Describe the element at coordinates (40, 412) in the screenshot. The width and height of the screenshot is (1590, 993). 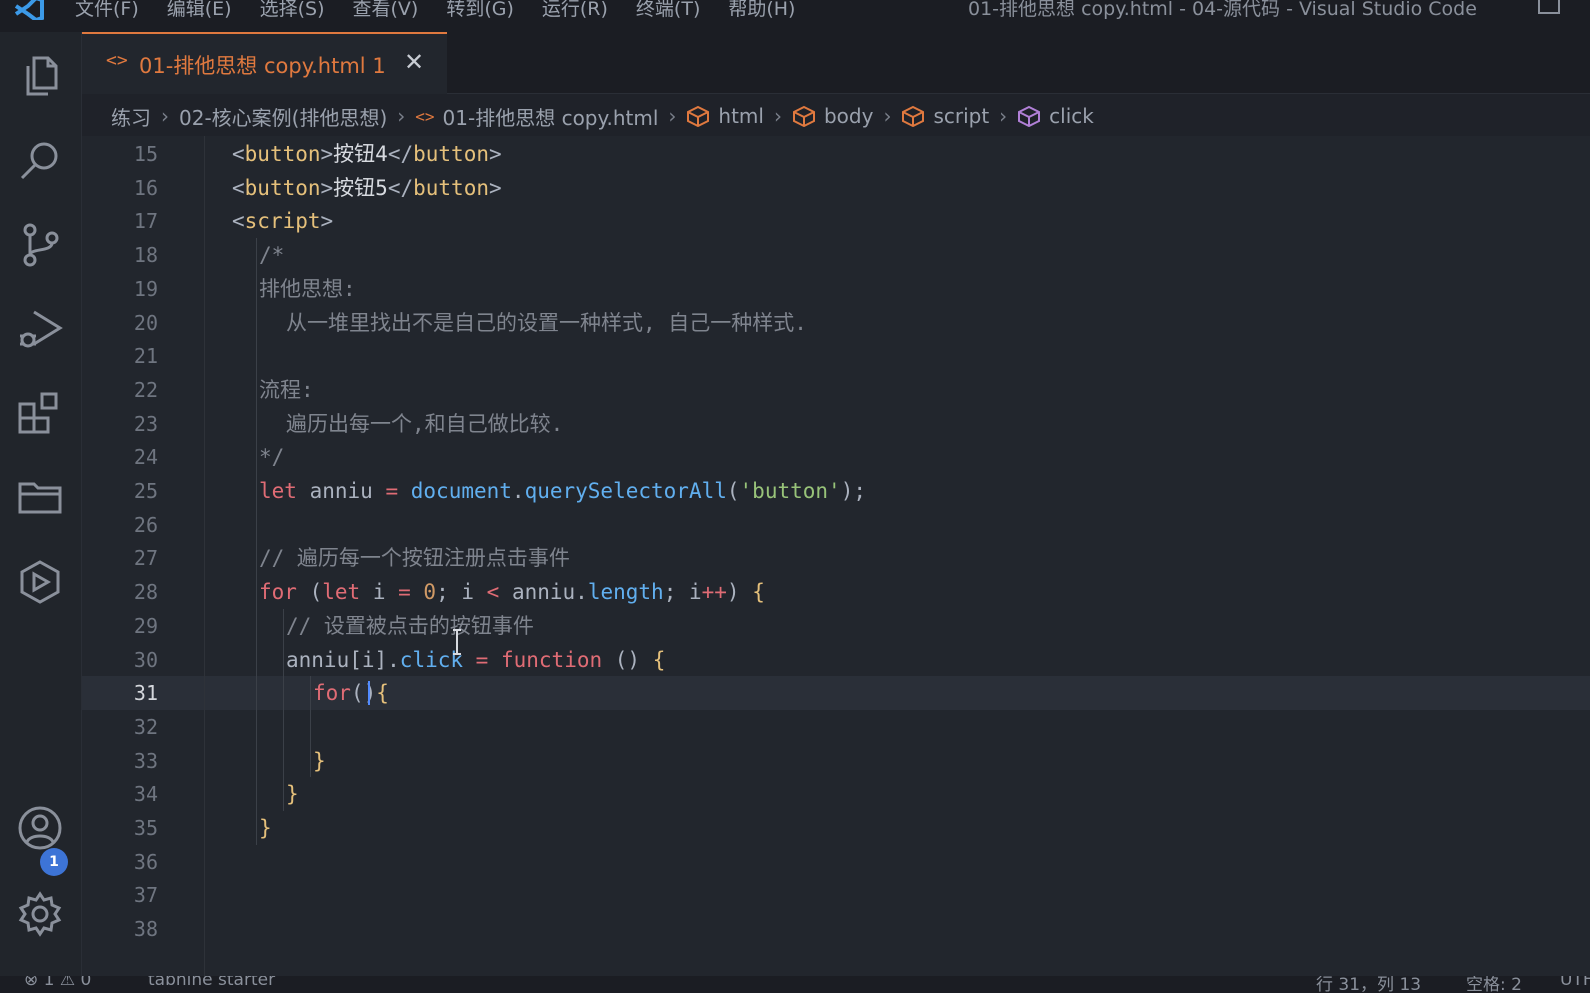
I see `extensions-icon` at that location.